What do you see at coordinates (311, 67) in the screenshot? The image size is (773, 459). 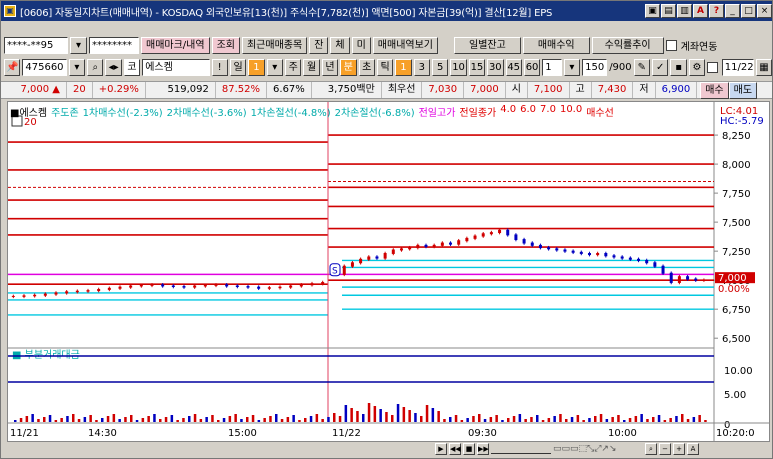 I see `period-month: 월` at bounding box center [311, 67].